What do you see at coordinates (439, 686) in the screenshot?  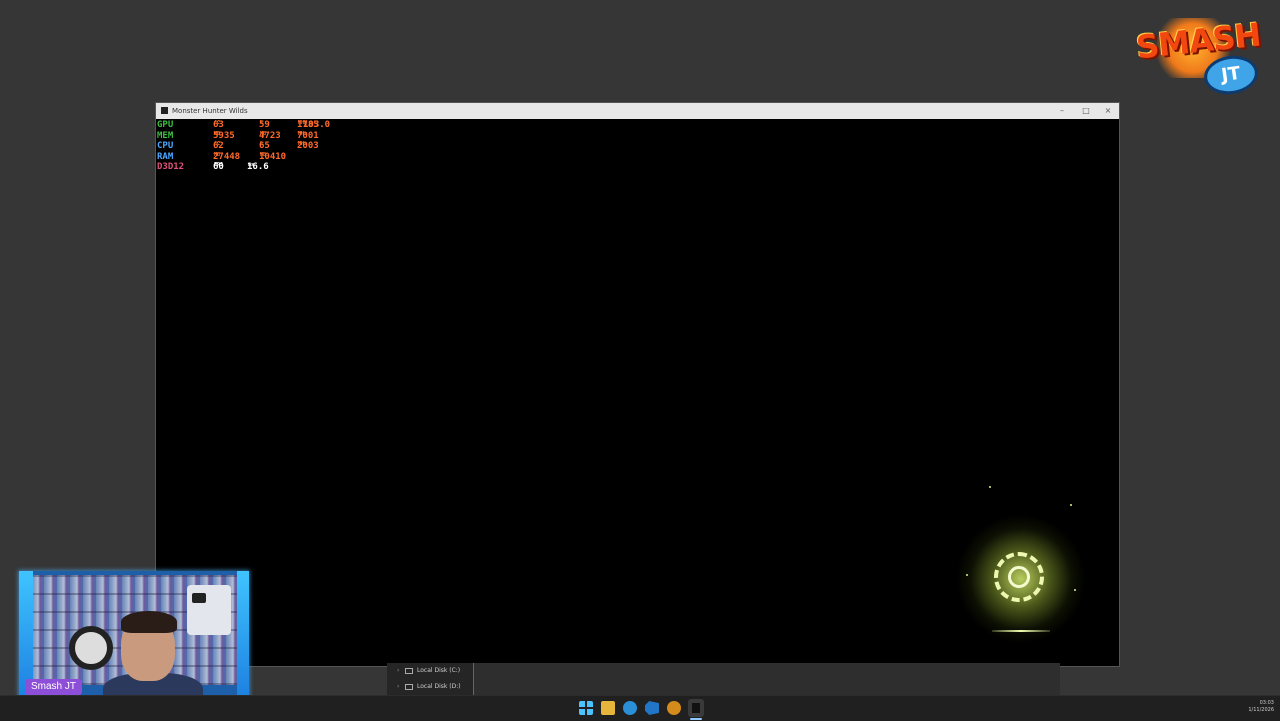 I see `drive-label: Local Disk (D:)` at bounding box center [439, 686].